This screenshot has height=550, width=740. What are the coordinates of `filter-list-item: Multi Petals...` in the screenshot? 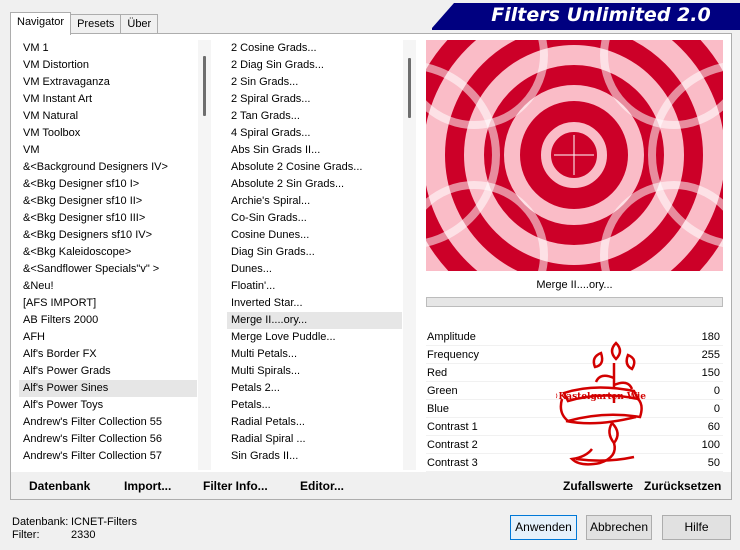 It's located at (314, 354).